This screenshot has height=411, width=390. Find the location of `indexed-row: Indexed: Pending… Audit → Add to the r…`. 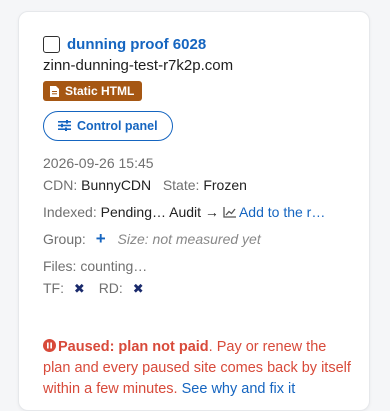

indexed-row: Indexed: Pending… Audit → Add to the r… is located at coordinates (208, 212).